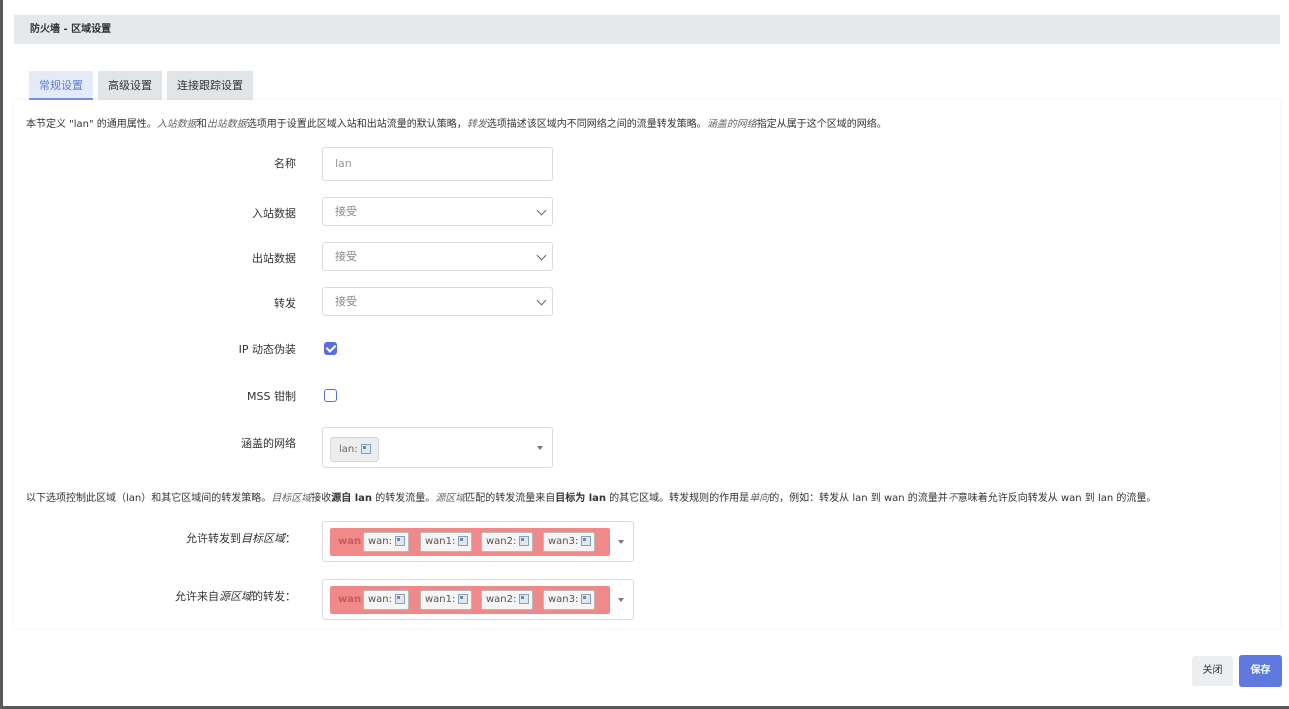  What do you see at coordinates (330, 395) in the screenshot?
I see `mss-clamping-checkbox` at bounding box center [330, 395].